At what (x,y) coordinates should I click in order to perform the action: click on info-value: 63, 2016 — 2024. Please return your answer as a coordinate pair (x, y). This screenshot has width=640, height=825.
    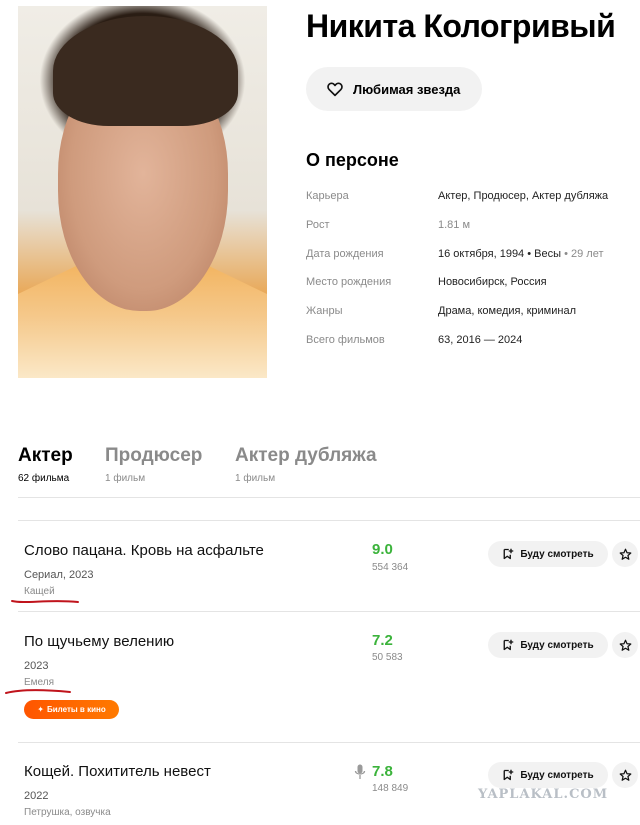
    Looking at the image, I should click on (480, 340).